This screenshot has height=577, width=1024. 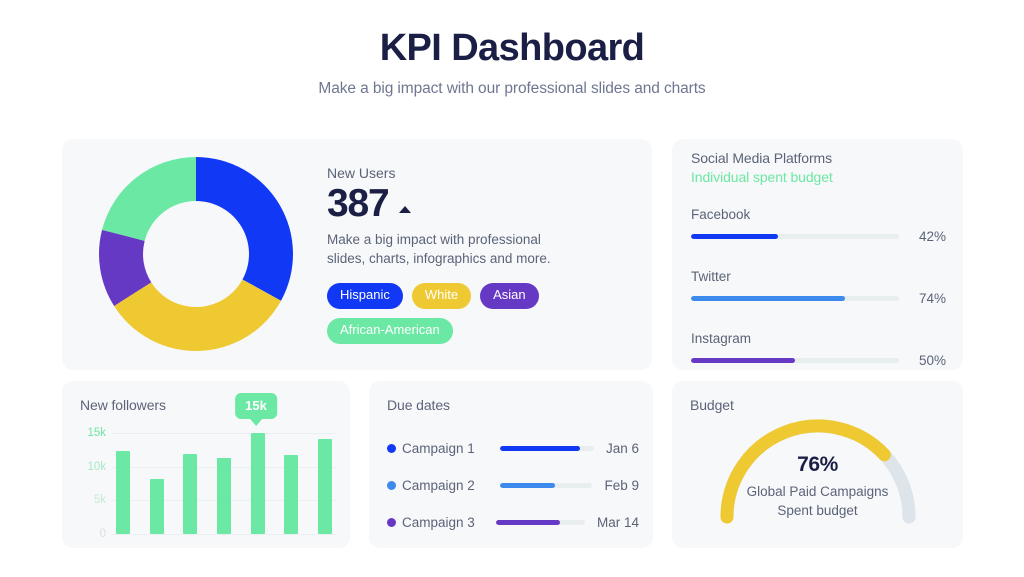 I want to click on platform-name: Twitter, so click(x=711, y=276).